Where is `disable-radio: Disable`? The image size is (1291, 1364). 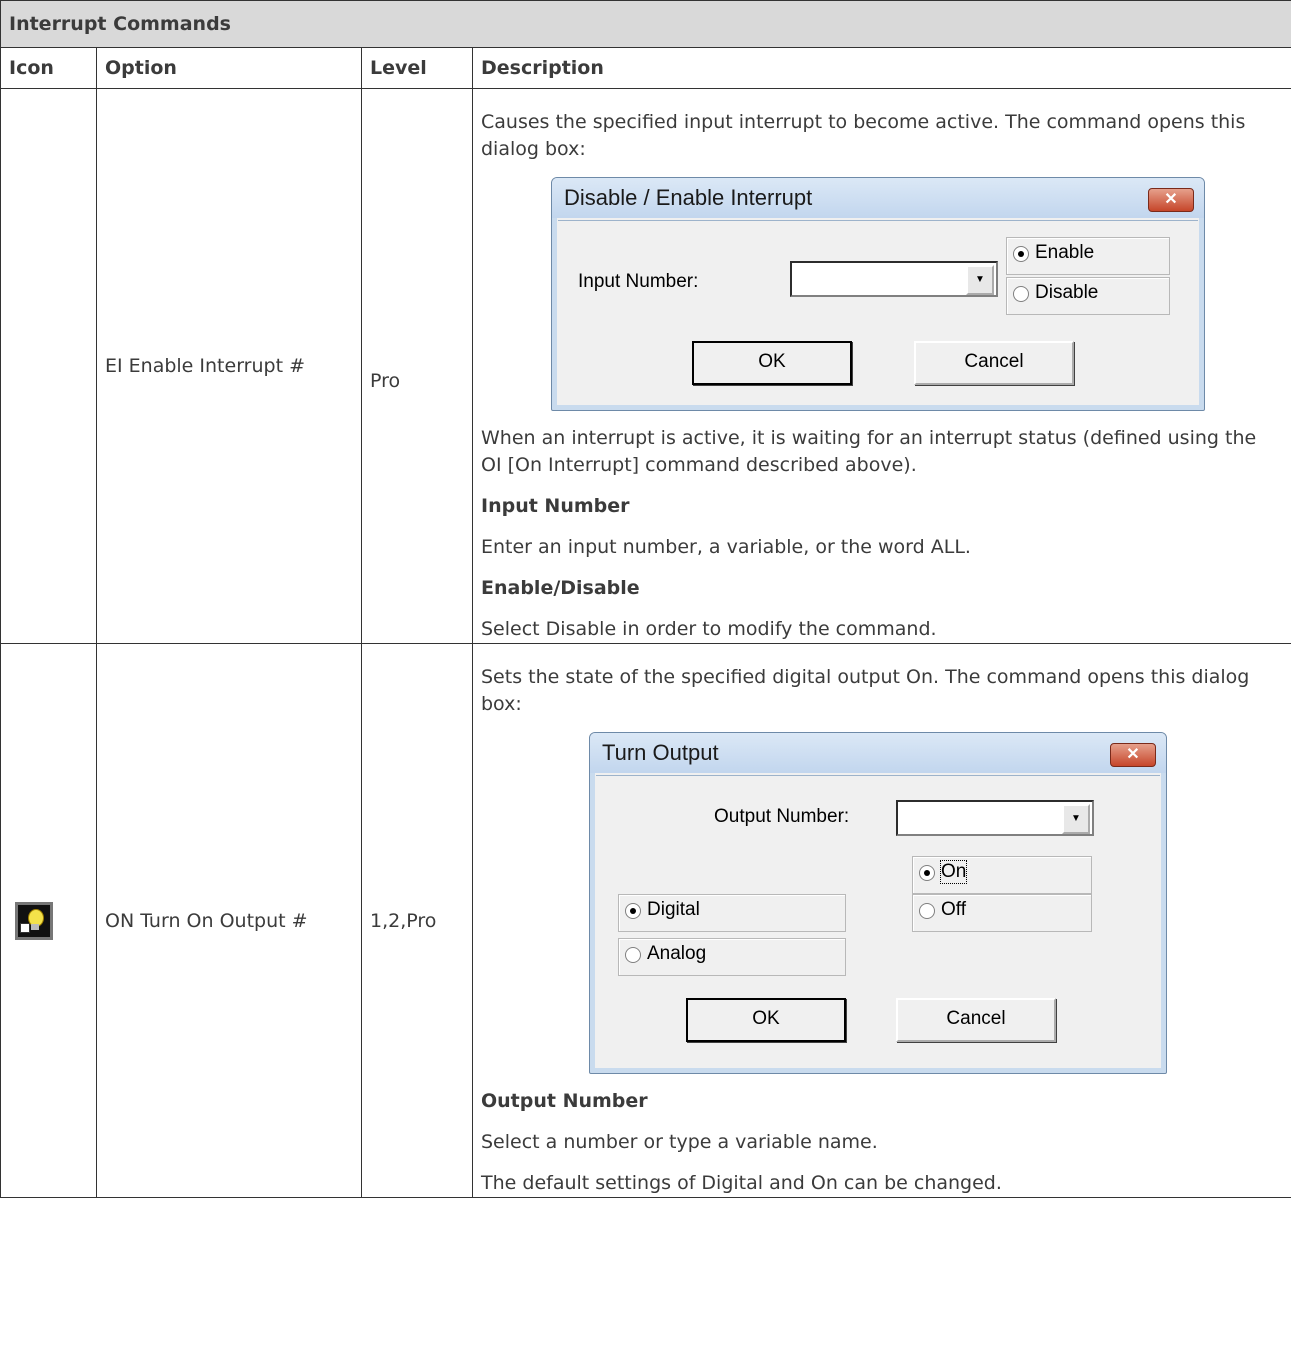 disable-radio: Disable is located at coordinates (1088, 296).